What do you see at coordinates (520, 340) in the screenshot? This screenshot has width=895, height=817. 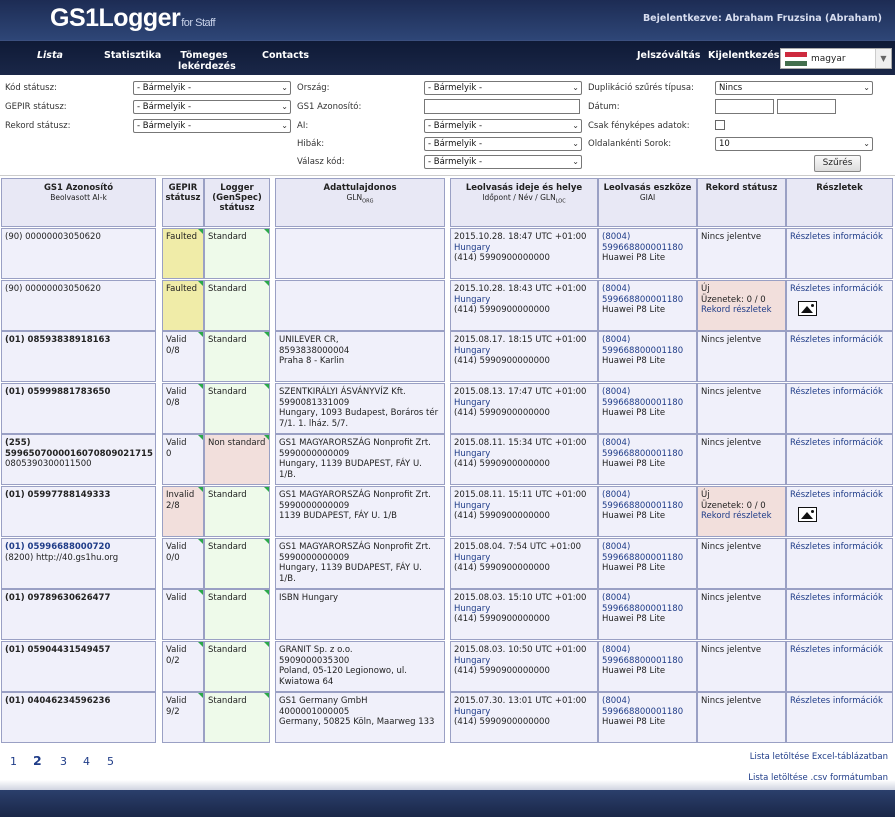 I see `scan-time: 2015.08.17. 18:15 UTC +01:00` at bounding box center [520, 340].